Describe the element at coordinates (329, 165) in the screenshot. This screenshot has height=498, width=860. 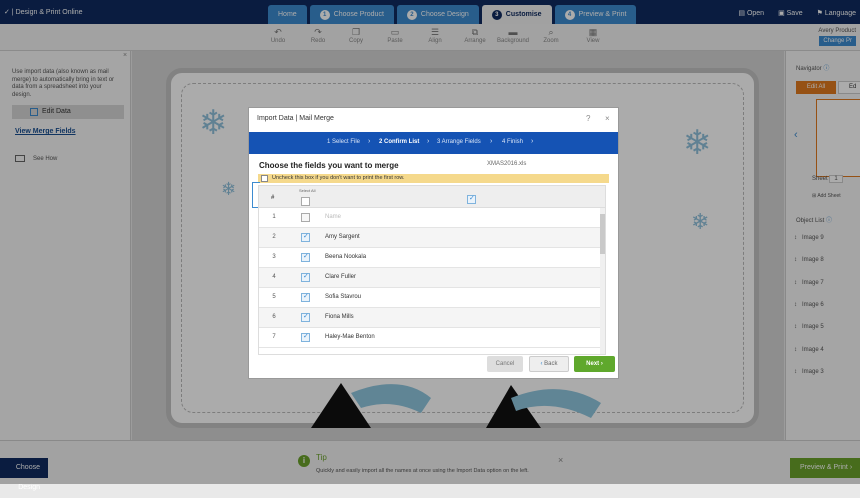
I see `dialog-heading: Choose the fields you want to merge` at that location.